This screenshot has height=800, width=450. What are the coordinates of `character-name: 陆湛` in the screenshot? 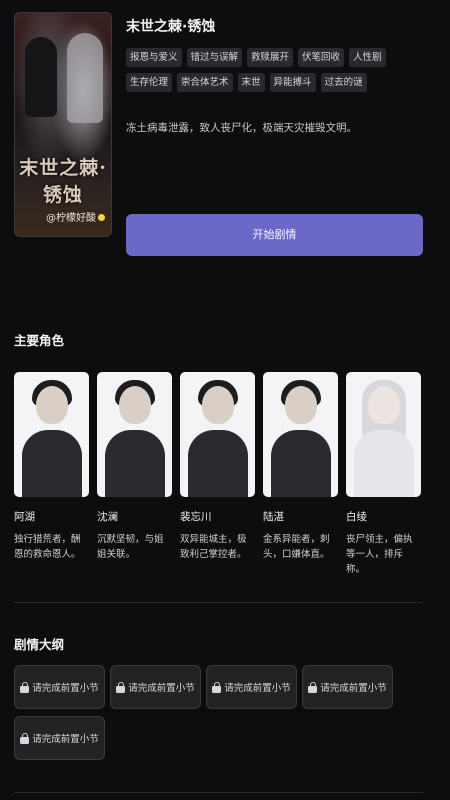 It's located at (273, 517).